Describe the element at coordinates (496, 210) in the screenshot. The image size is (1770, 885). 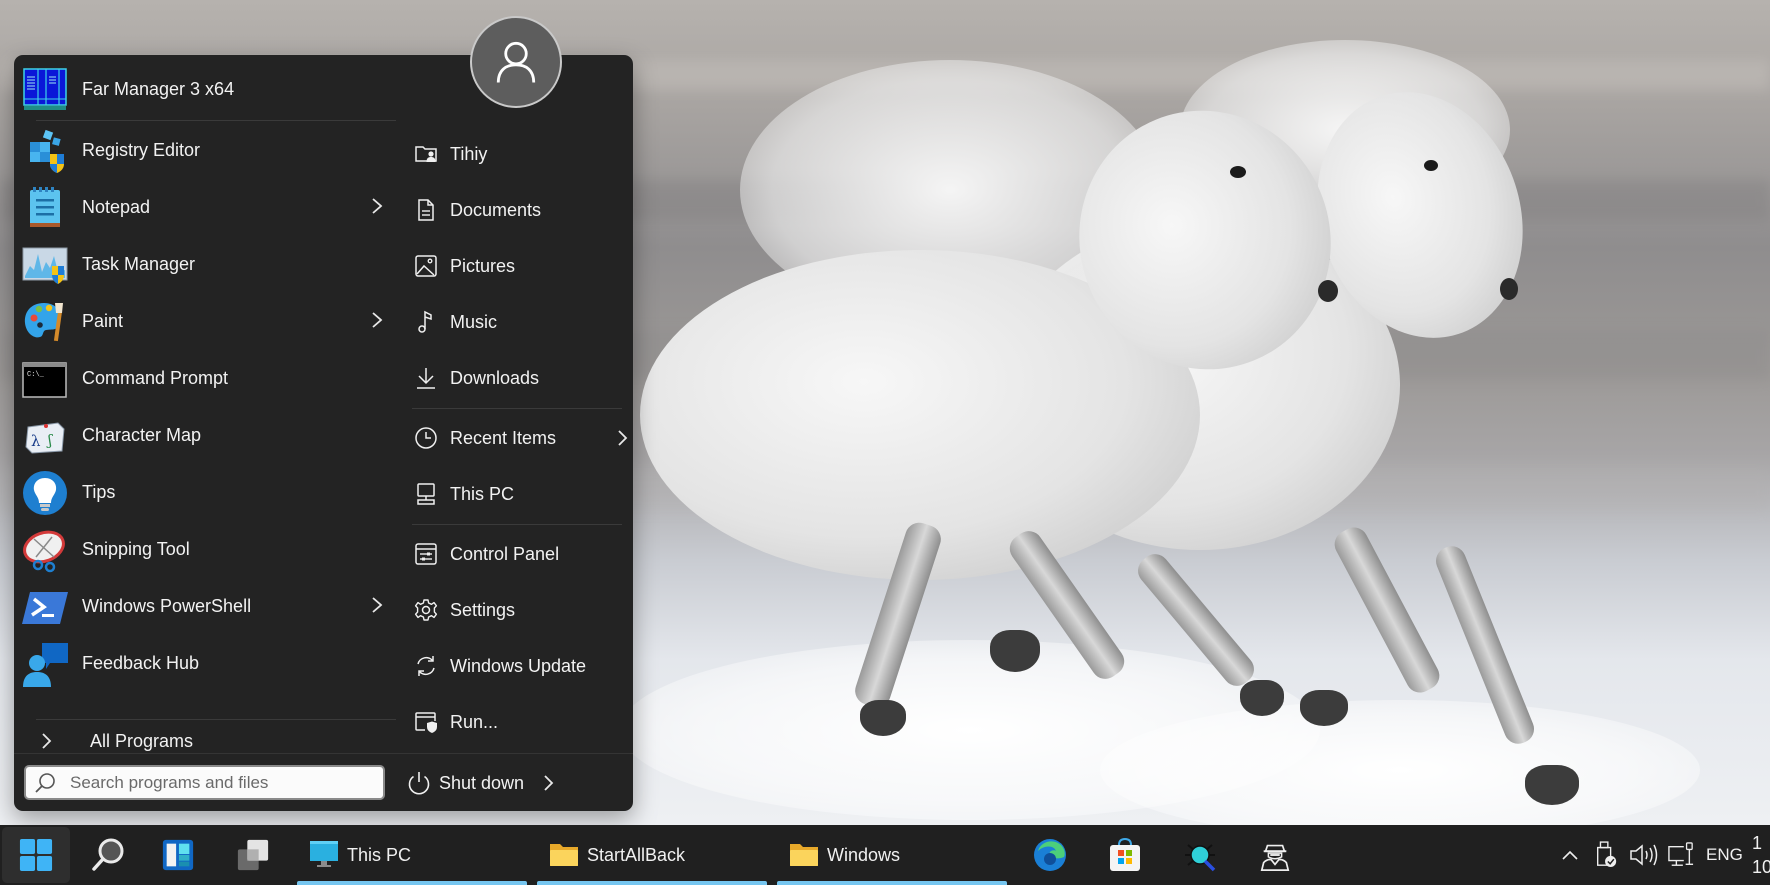
I see `place-label: Documents` at that location.